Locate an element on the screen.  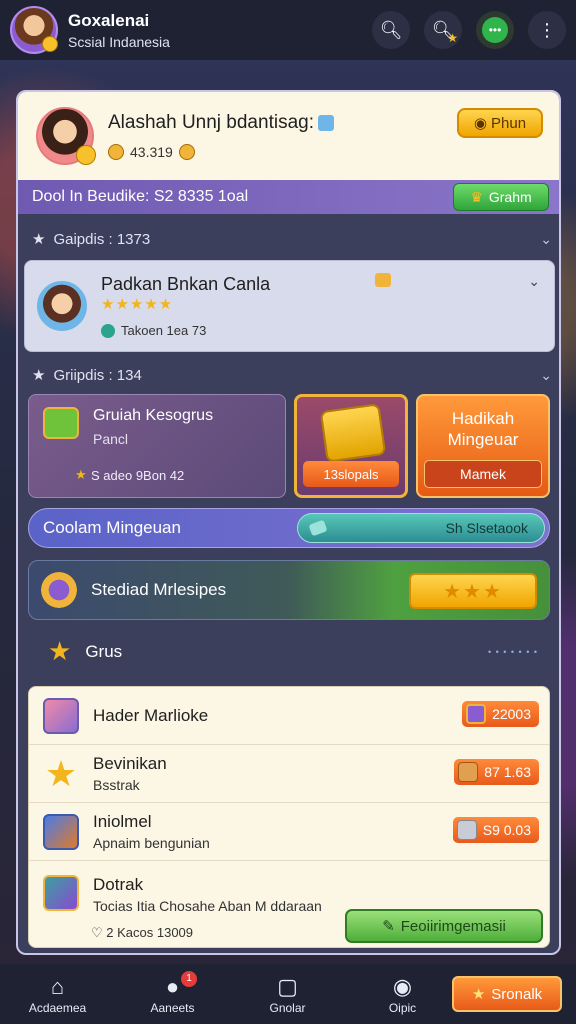
coin-icon: ◉ is located at coordinates (480, 123).